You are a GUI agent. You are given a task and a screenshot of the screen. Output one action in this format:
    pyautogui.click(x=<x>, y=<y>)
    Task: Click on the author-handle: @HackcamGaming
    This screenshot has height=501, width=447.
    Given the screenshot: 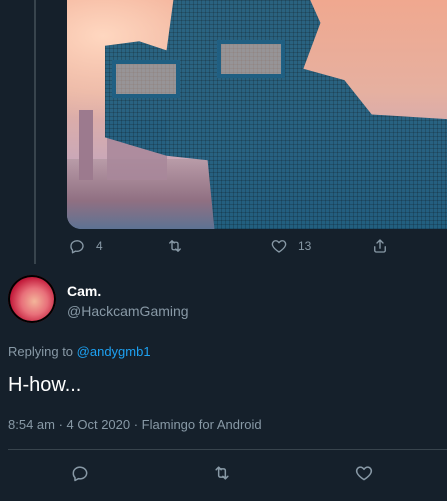 What is the action you would take?
    pyautogui.click(x=128, y=311)
    